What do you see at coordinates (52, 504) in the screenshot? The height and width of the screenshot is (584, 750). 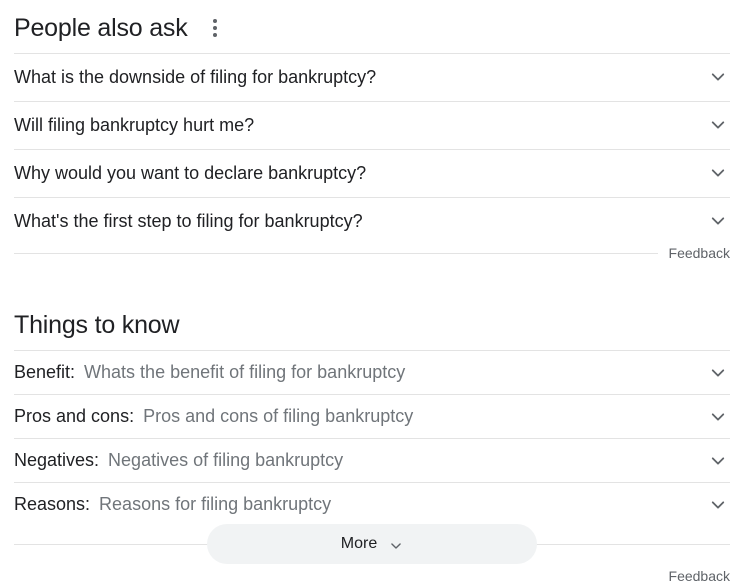 I see `row-label: Reasons:` at bounding box center [52, 504].